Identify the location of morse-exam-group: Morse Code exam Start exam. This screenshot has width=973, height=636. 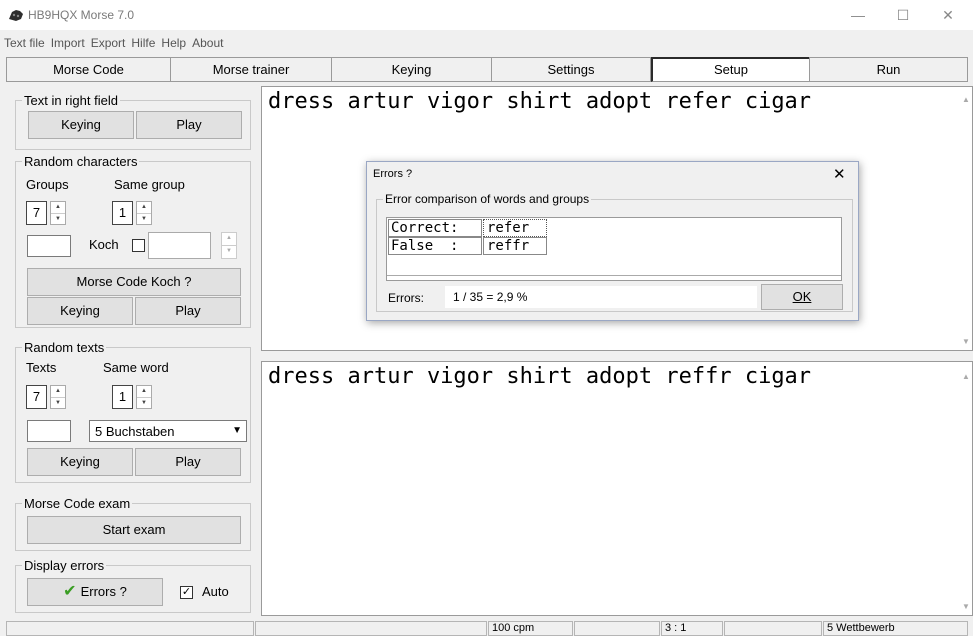
(133, 523).